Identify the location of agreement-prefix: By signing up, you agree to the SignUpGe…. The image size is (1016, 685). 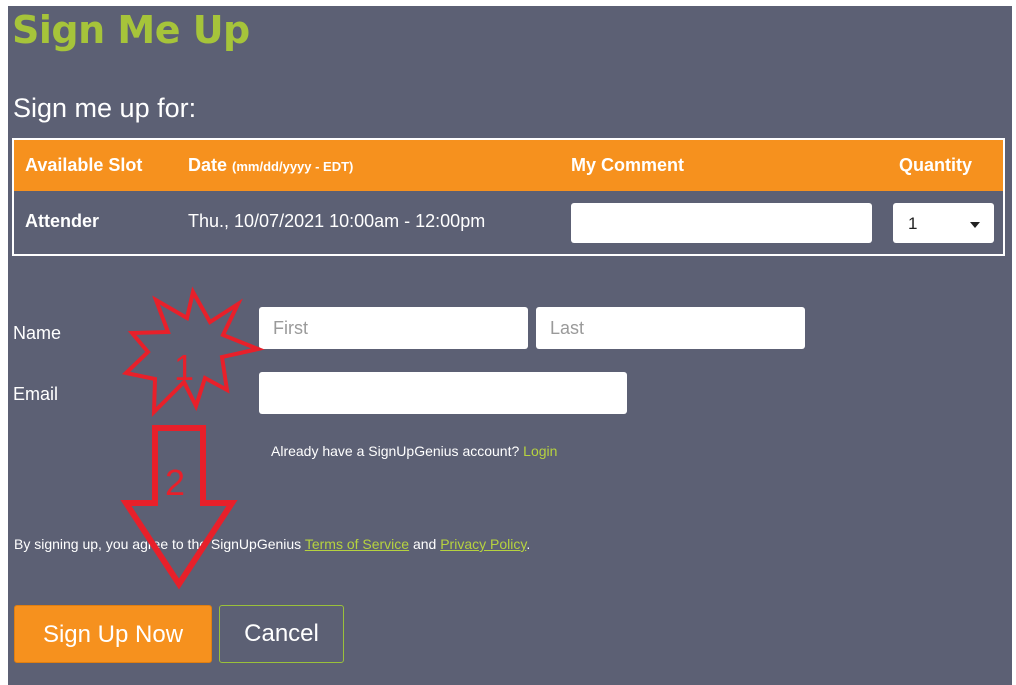
(158, 544).